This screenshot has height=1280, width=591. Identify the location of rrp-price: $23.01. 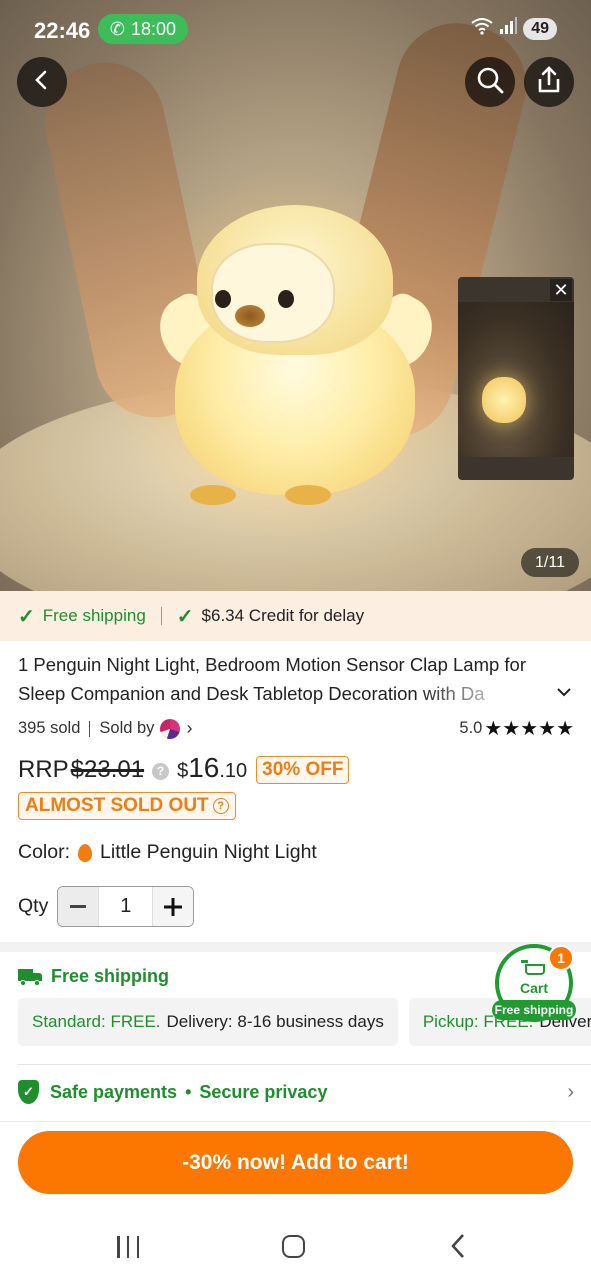
(107, 769).